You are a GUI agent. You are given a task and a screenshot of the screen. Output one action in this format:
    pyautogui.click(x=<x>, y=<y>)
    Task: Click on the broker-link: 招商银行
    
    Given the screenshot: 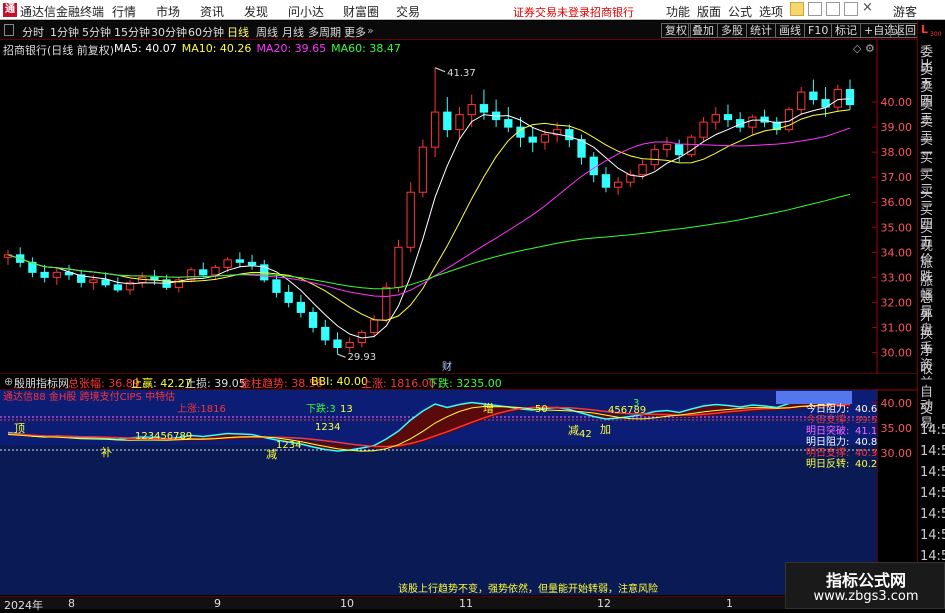 What is the action you would take?
    pyautogui.click(x=612, y=12)
    